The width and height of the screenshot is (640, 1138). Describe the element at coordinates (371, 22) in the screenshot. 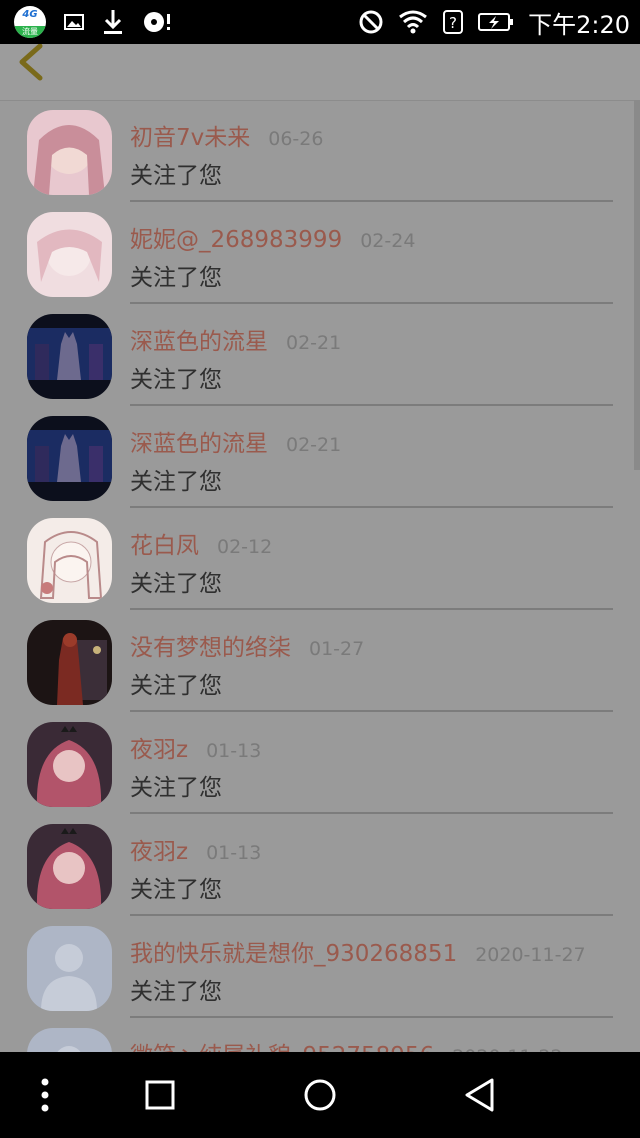

I see `no-disturb-icon` at that location.